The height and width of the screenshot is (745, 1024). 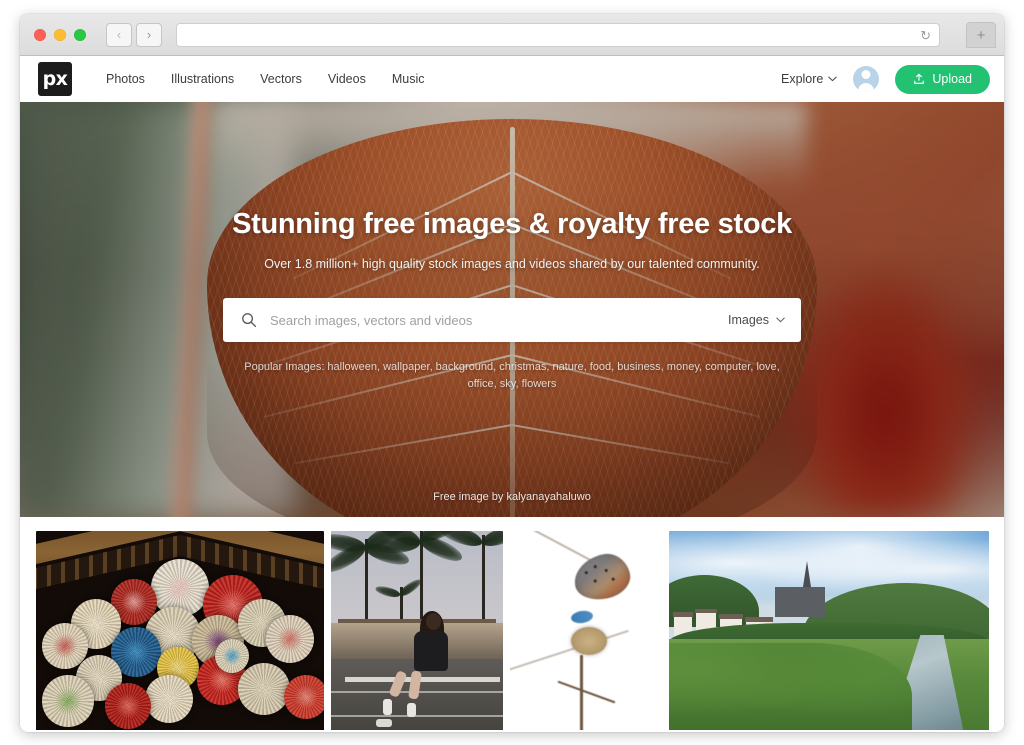 I want to click on nav-item-videos: Videos, so click(x=347, y=79).